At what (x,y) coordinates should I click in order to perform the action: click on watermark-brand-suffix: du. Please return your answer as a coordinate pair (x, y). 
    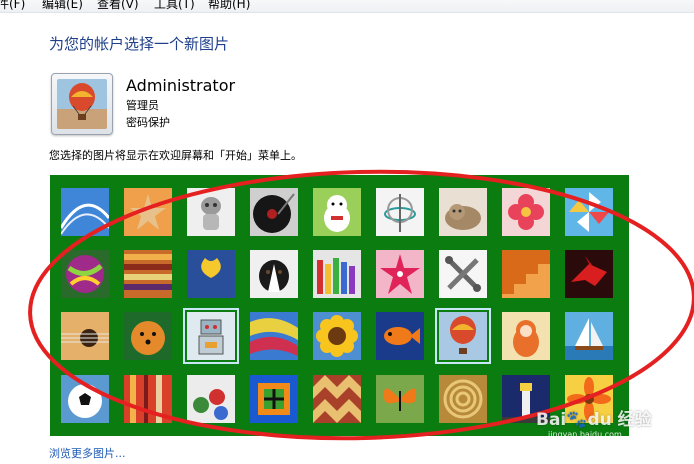
    Looking at the image, I should click on (599, 420).